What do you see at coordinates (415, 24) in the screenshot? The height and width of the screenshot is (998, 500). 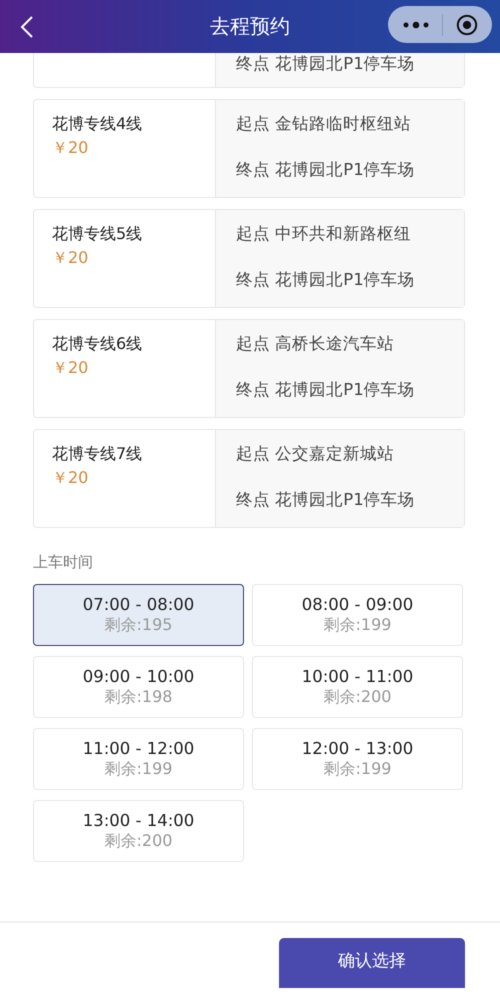 I see `more-icon` at bounding box center [415, 24].